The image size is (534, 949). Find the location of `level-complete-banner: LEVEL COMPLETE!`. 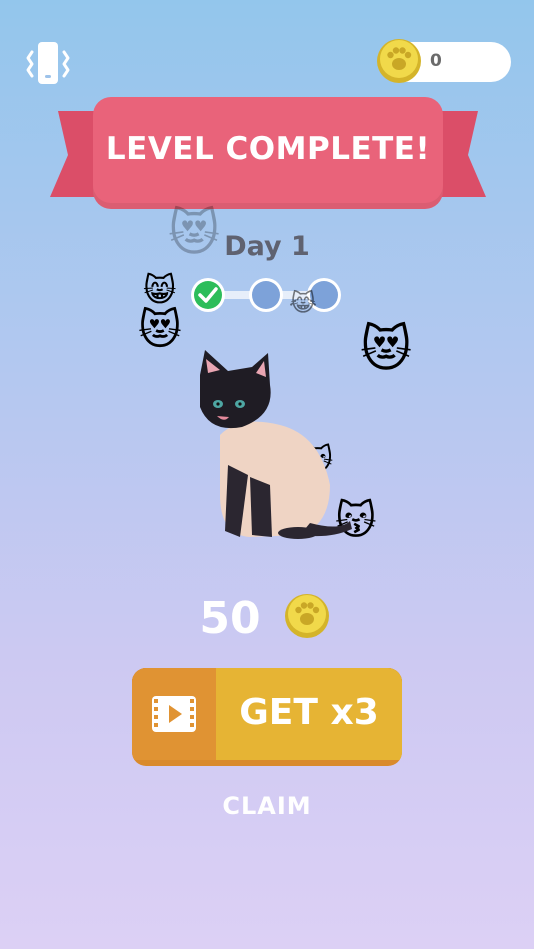

level-complete-banner: LEVEL COMPLETE! is located at coordinates (268, 155).